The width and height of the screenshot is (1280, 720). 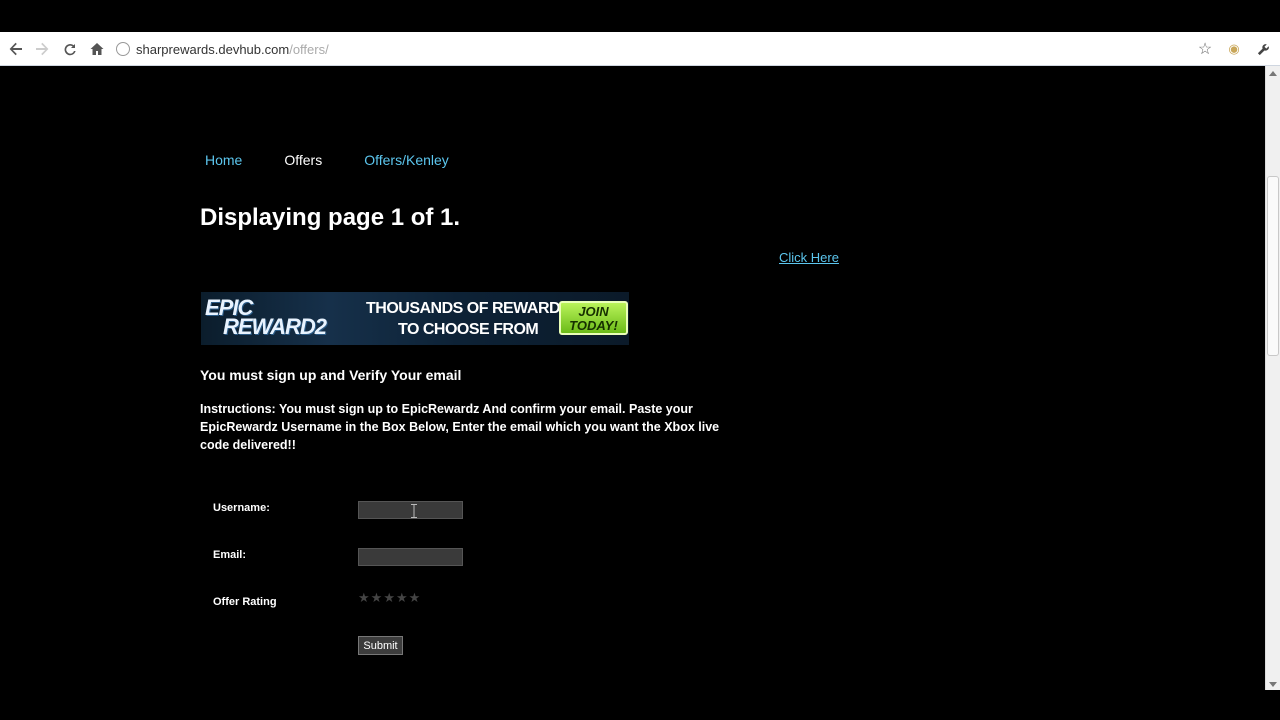 What do you see at coordinates (123, 49) in the screenshot?
I see `page-info-icon` at bounding box center [123, 49].